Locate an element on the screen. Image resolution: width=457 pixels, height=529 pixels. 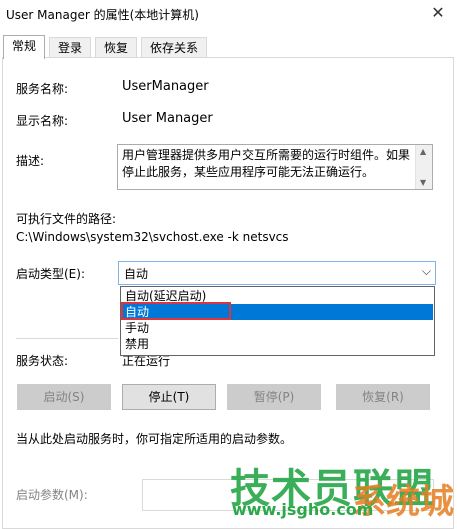
path-label: 可执行文件的路径: is located at coordinates (66, 219).